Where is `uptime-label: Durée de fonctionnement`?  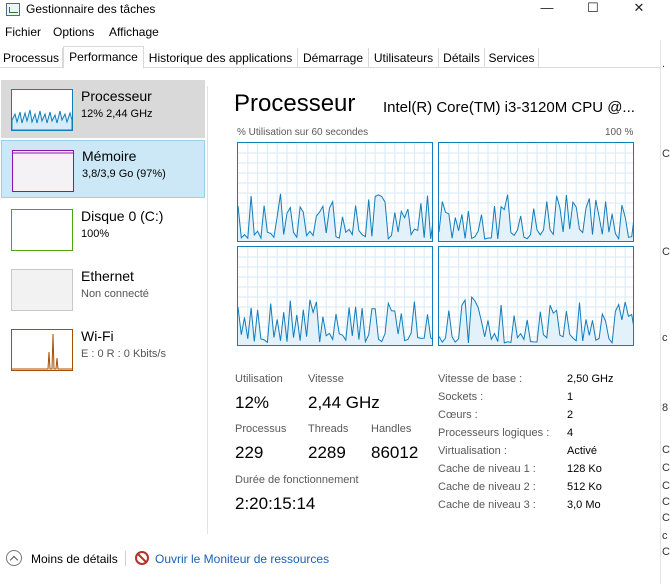 uptime-label: Durée de fonctionnement is located at coordinates (297, 480).